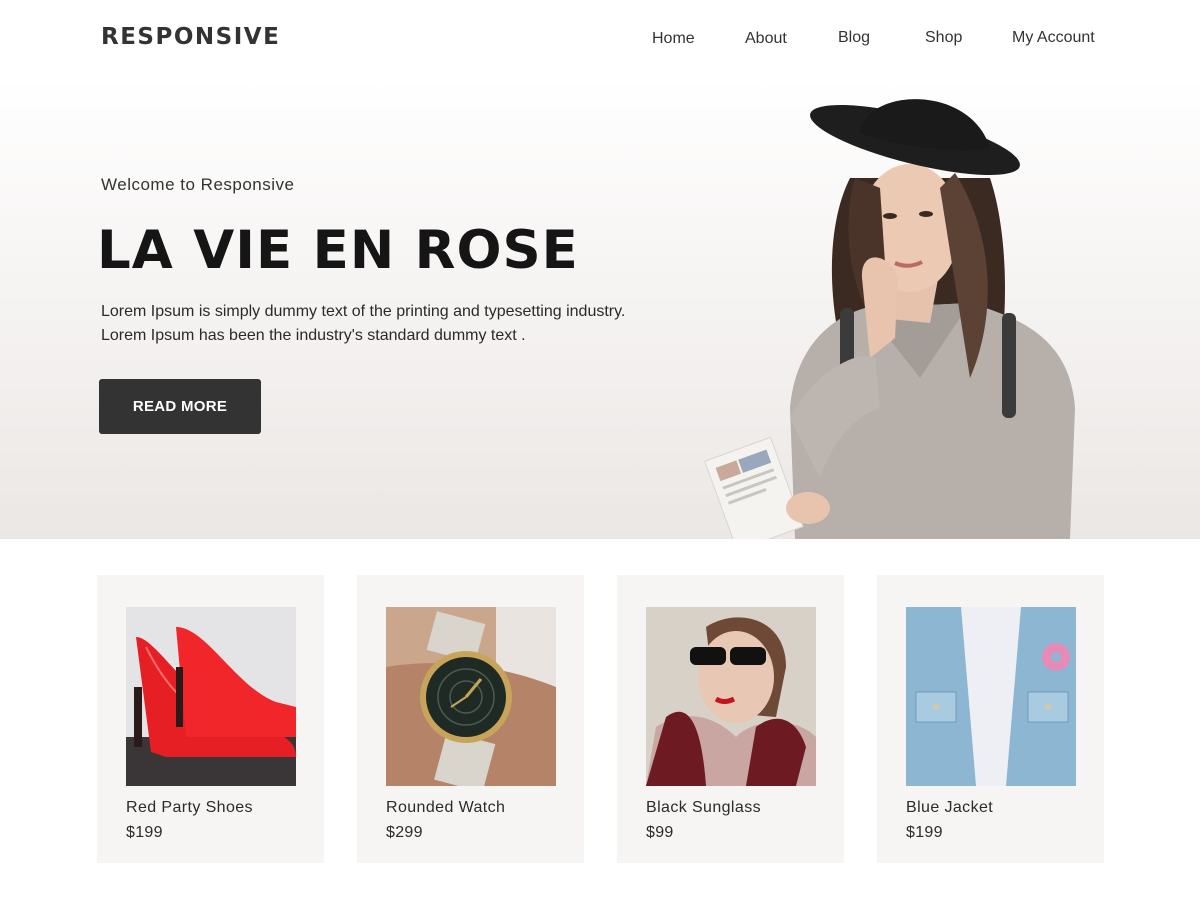 The image size is (1200, 900). I want to click on nav-shop: Shop, so click(943, 38).